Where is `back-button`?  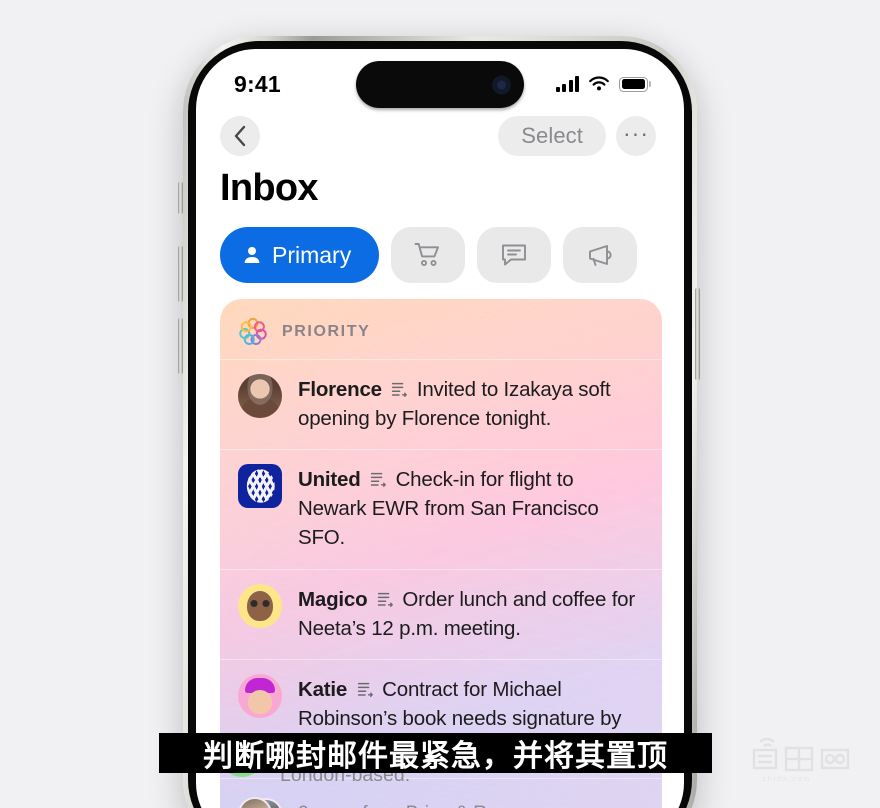 back-button is located at coordinates (240, 136).